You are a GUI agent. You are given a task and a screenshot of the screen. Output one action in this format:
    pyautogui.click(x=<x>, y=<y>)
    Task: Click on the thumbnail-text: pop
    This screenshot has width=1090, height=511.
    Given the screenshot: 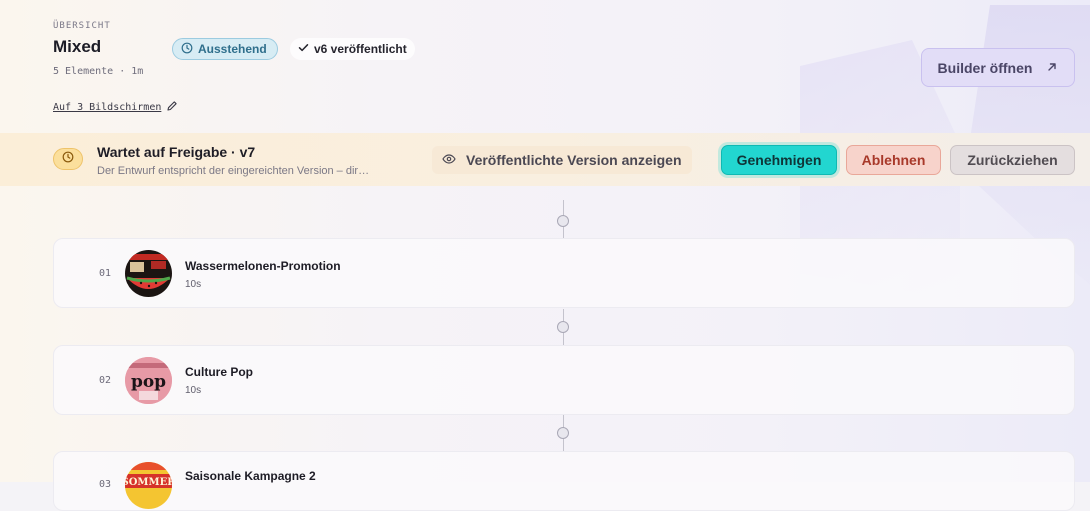 What is the action you would take?
    pyautogui.click(x=148, y=382)
    